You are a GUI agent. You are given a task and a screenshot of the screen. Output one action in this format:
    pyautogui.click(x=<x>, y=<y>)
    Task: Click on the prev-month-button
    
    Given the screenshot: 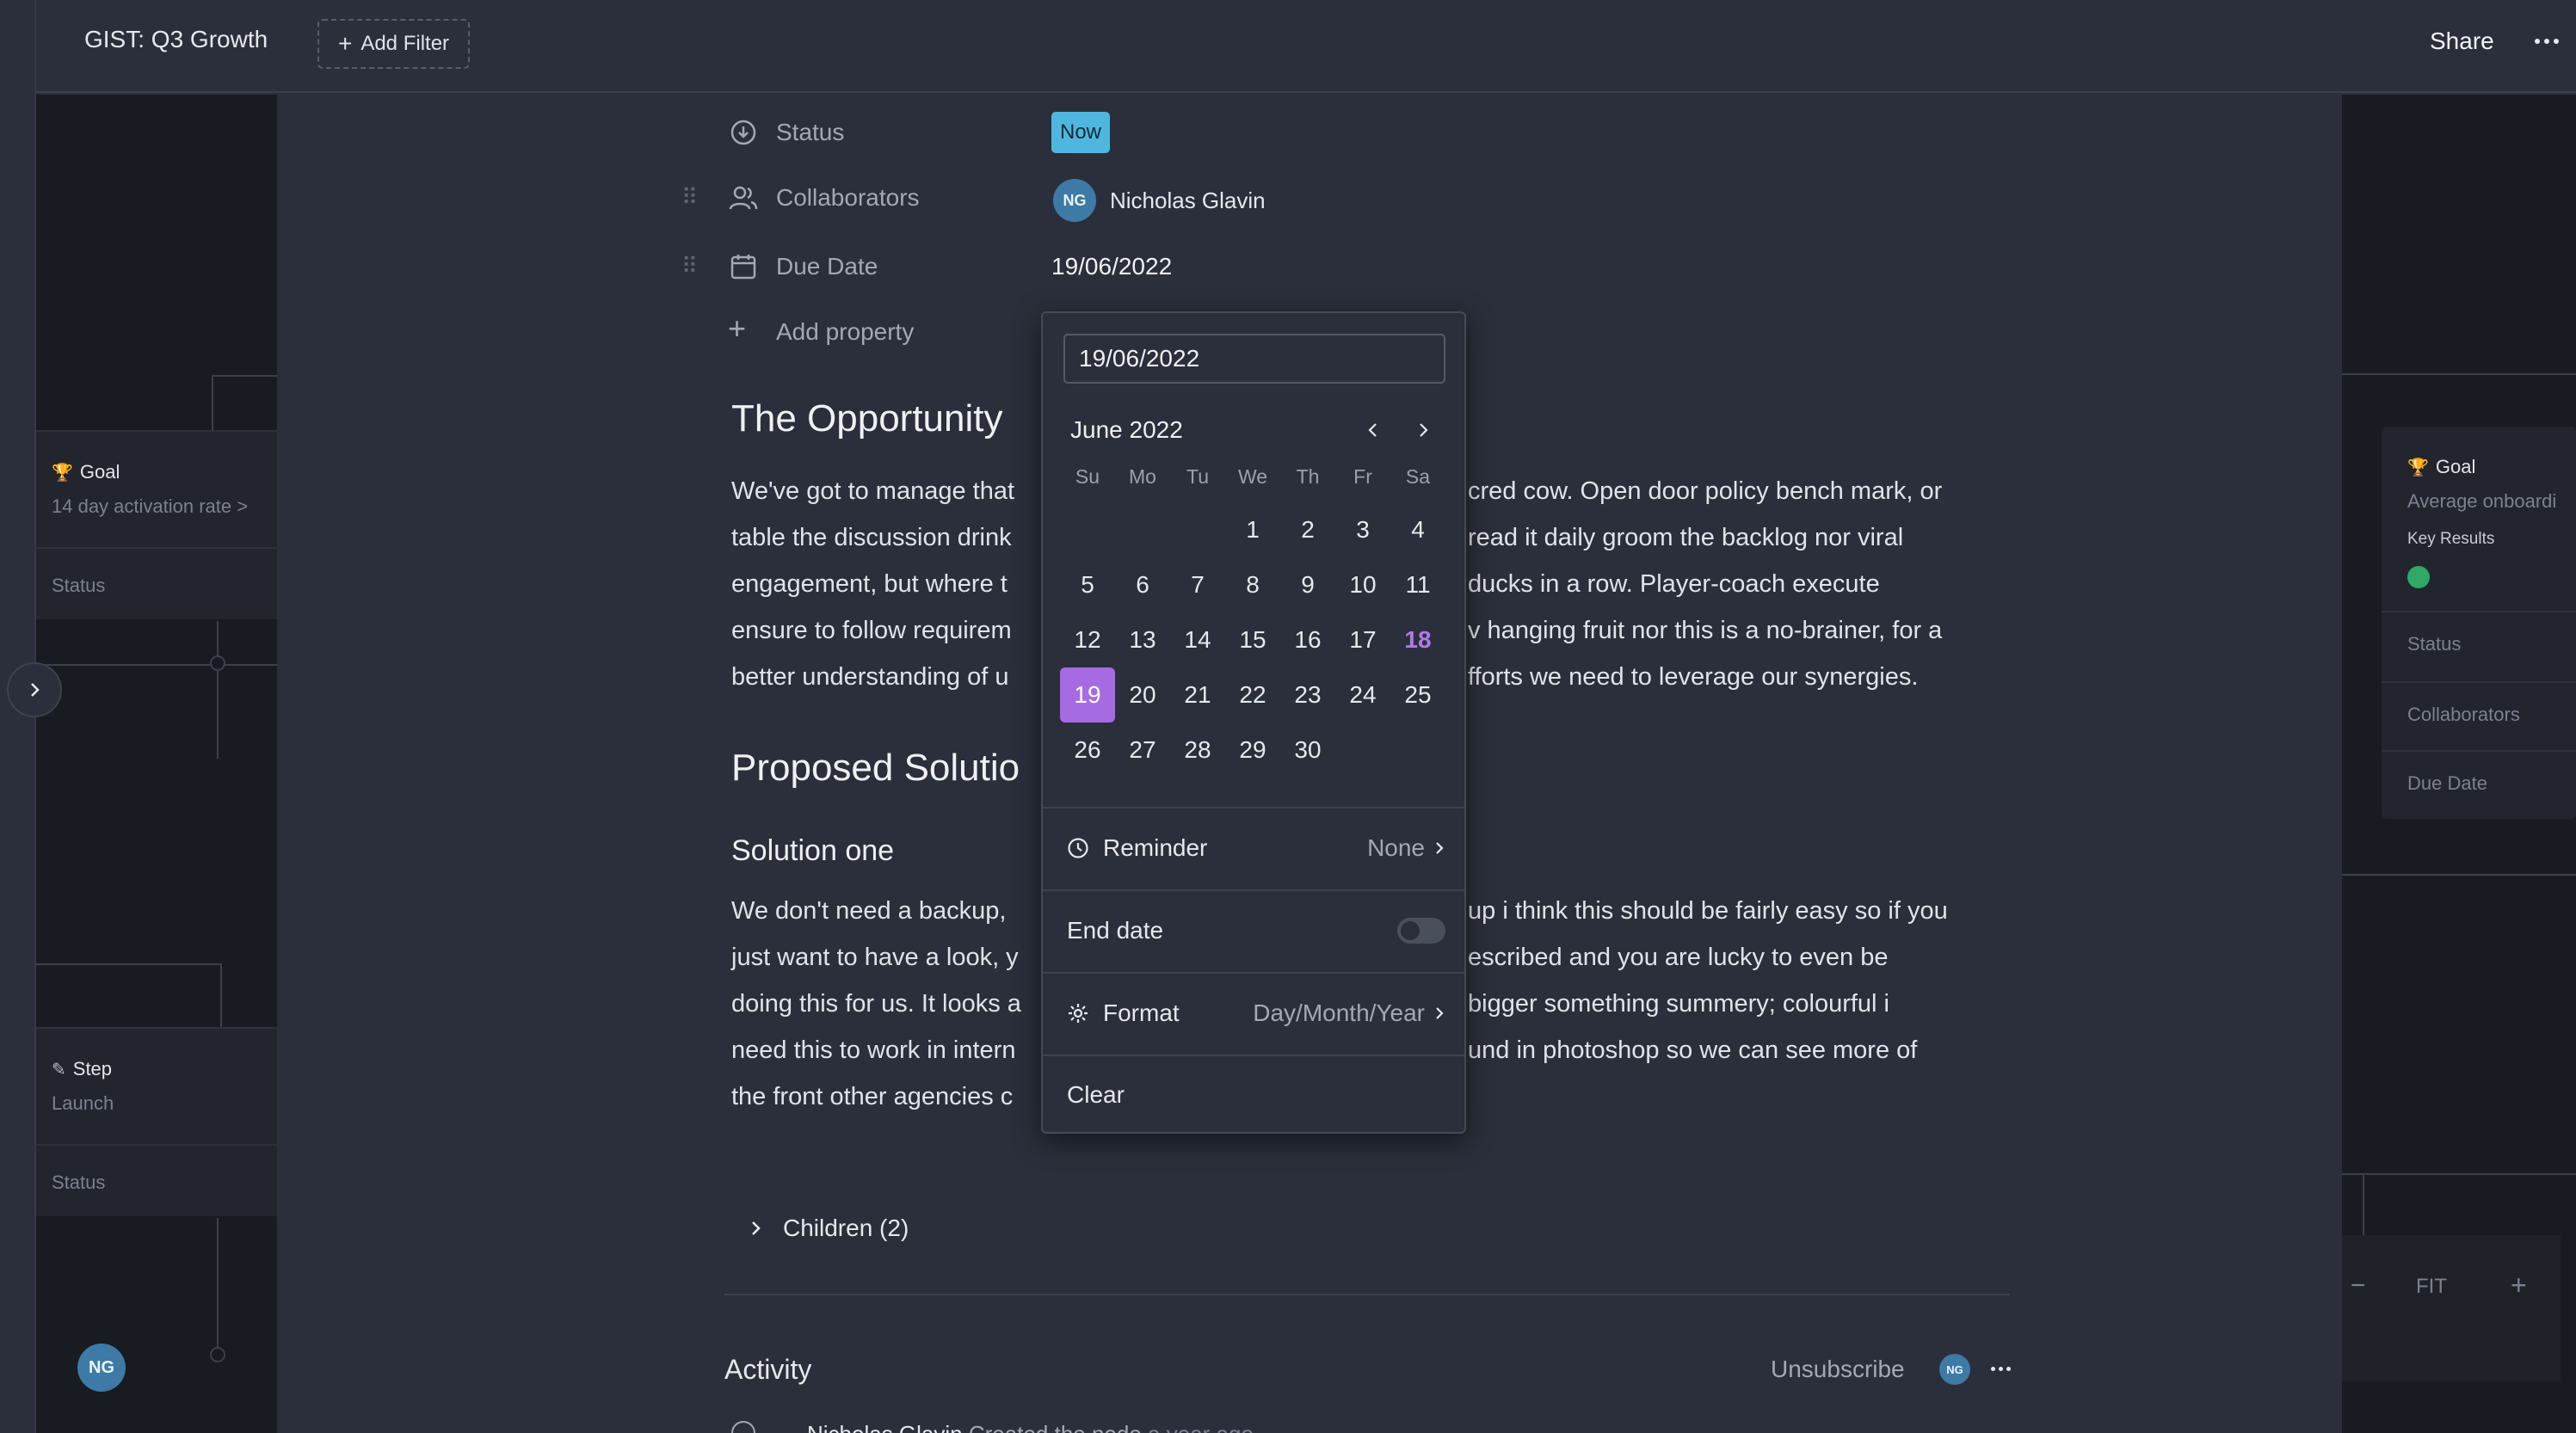 What is the action you would take?
    pyautogui.click(x=1374, y=430)
    